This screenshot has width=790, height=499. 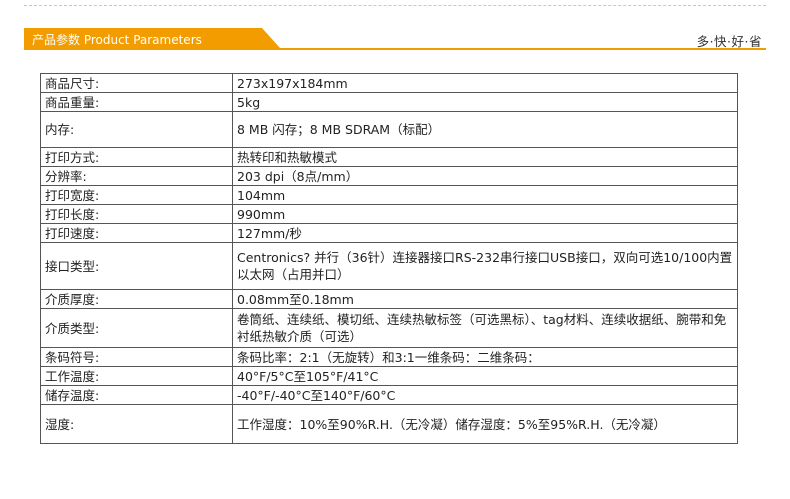 What do you see at coordinates (136, 376) in the screenshot?
I see `param-label: 工作温度:` at bounding box center [136, 376].